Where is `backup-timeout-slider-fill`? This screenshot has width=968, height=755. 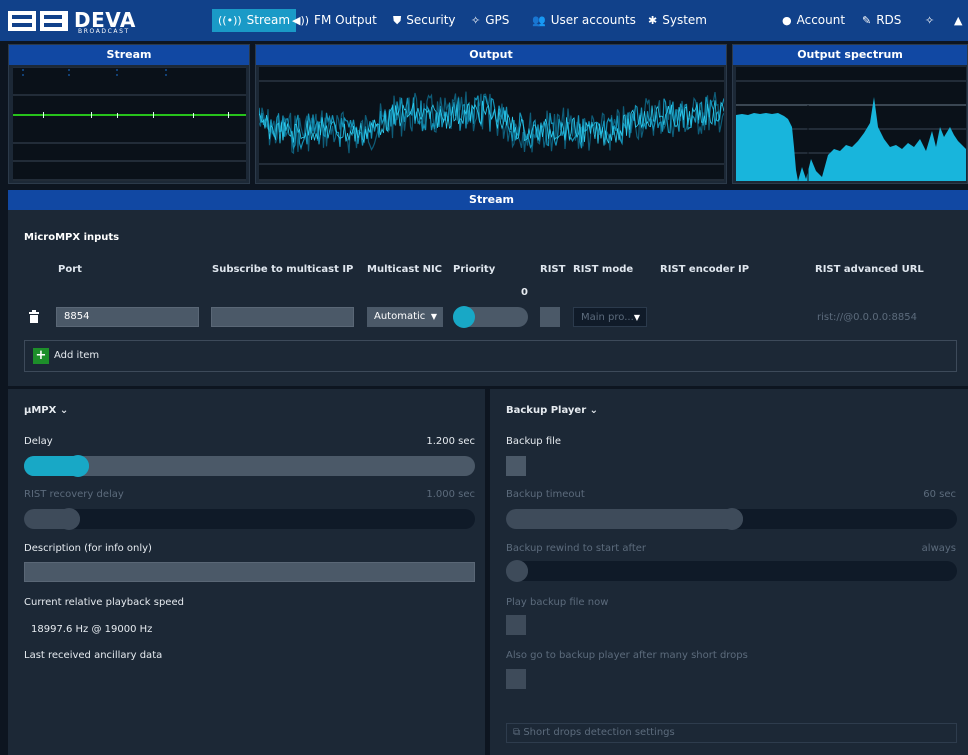 backup-timeout-slider-fill is located at coordinates (624, 519).